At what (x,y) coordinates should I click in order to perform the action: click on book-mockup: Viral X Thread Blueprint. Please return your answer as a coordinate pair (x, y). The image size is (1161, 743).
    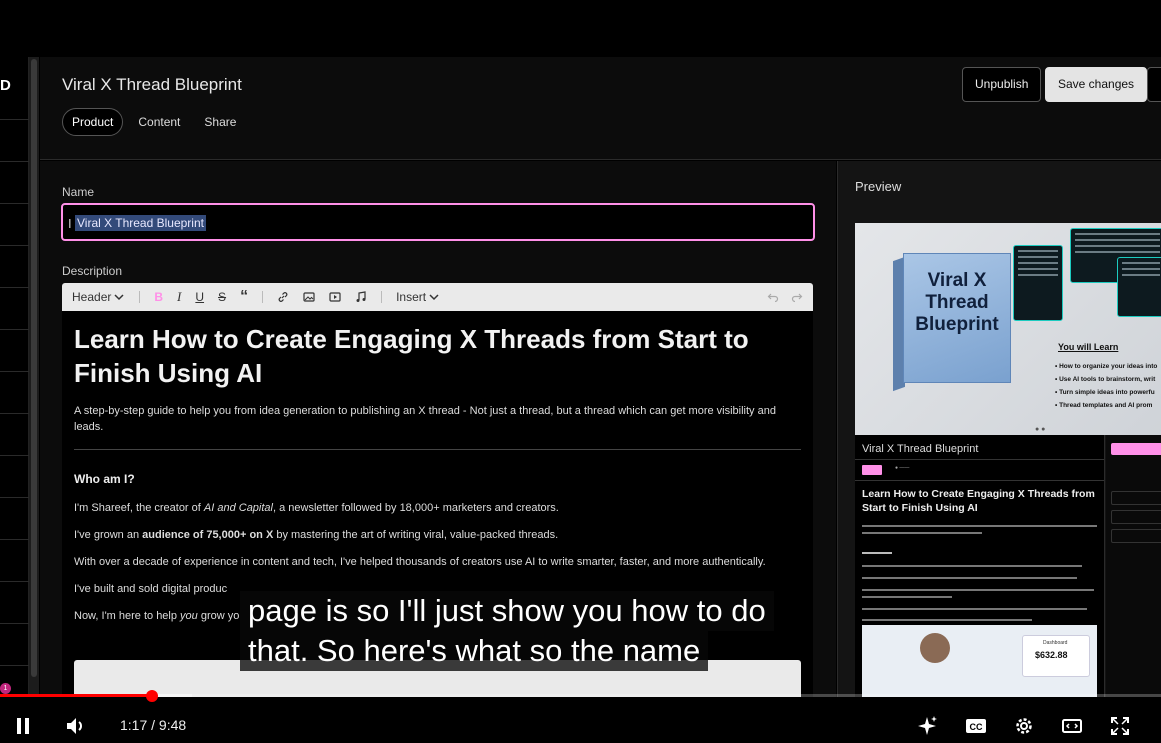
    Looking at the image, I should click on (957, 318).